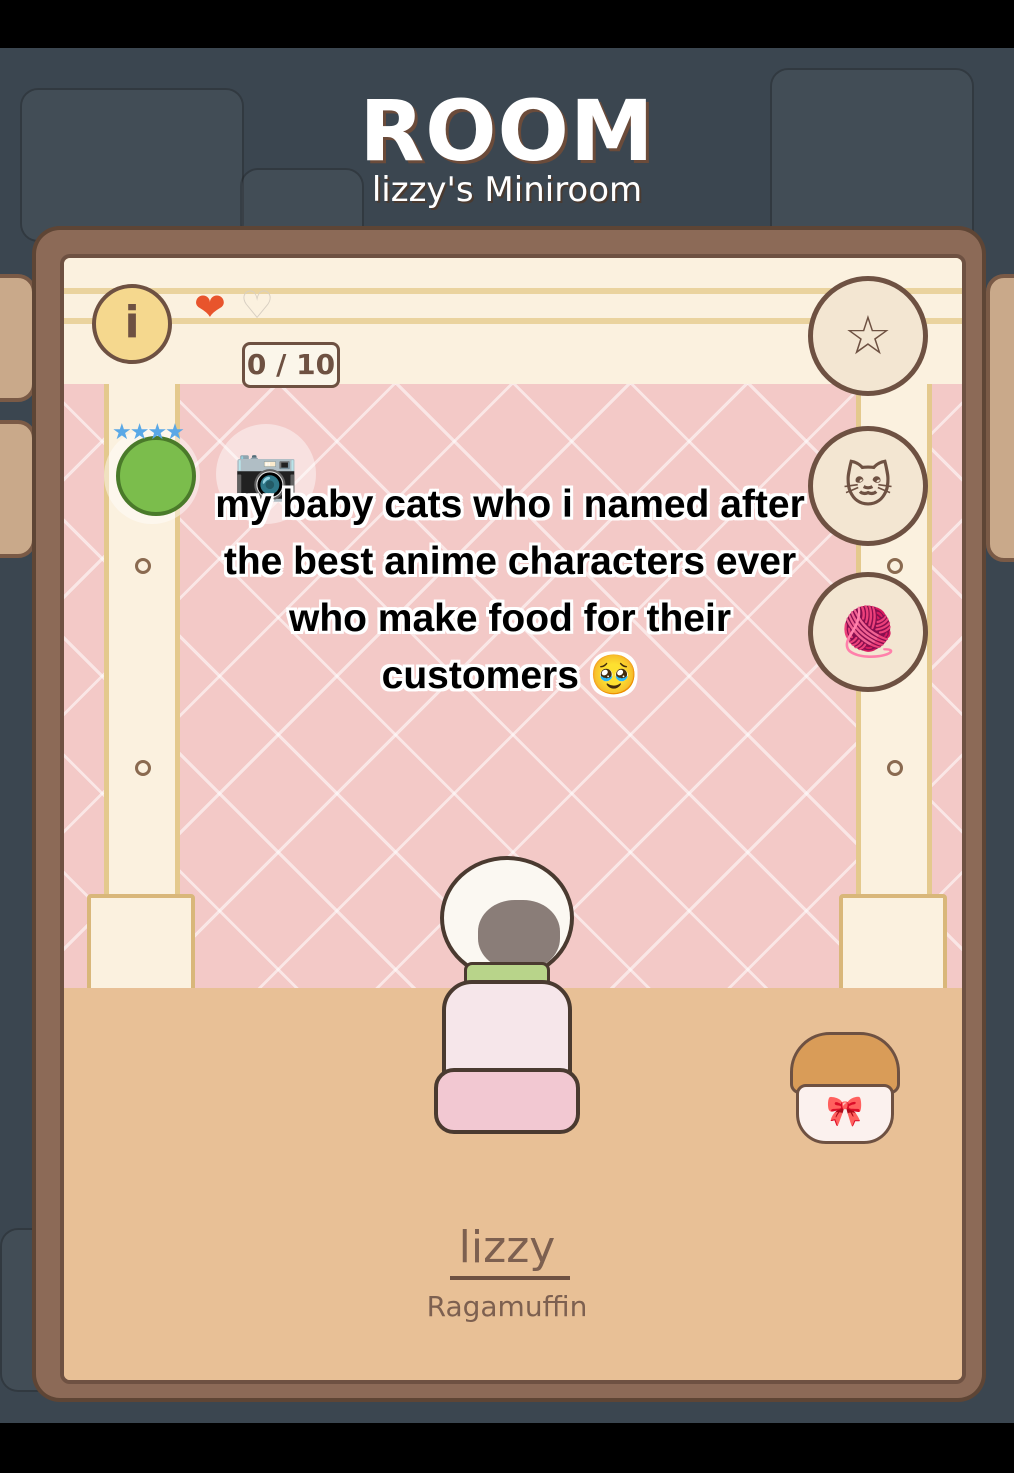 This screenshot has height=1473, width=1014. Describe the element at coordinates (291, 365) in the screenshot. I see `likes-counter: 0 / 10` at that location.